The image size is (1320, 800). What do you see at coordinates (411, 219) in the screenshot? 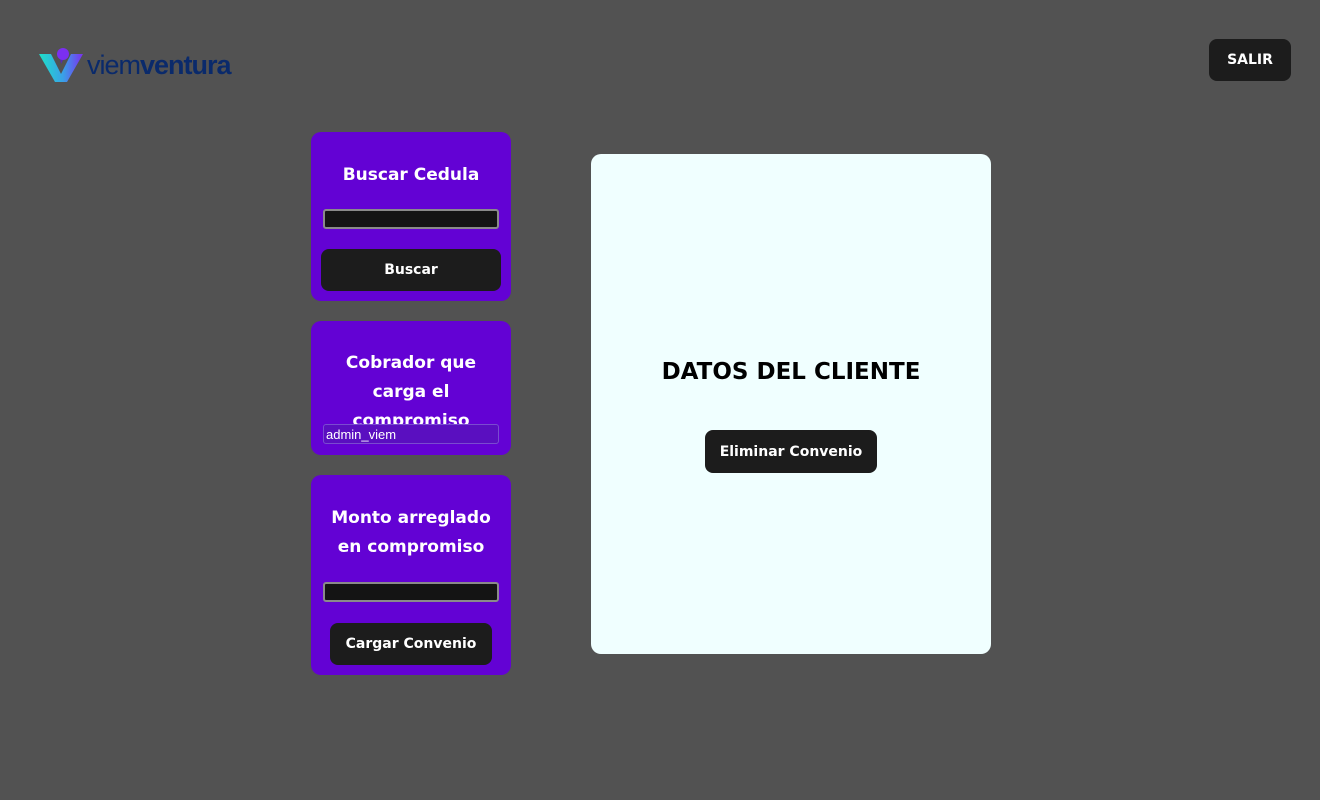
I see `cedula-search-input` at bounding box center [411, 219].